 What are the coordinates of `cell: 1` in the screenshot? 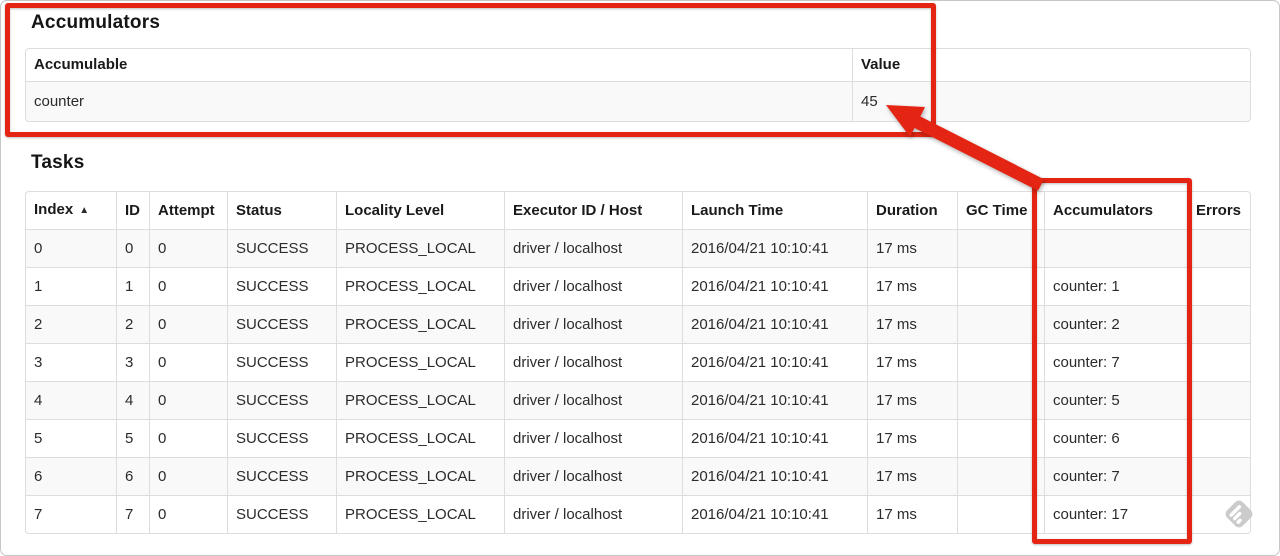 It's located at (132, 286).